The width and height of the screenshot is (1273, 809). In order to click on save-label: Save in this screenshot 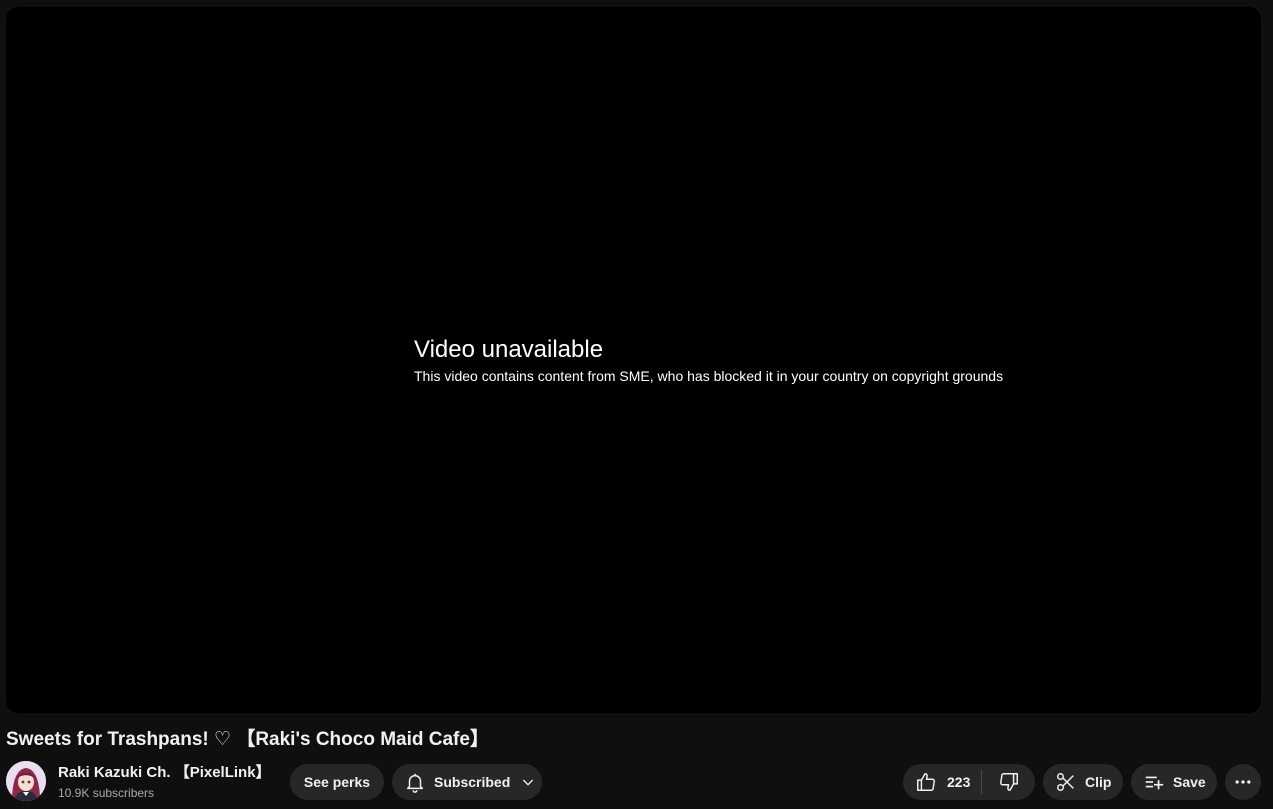, I will do `click(1189, 782)`.